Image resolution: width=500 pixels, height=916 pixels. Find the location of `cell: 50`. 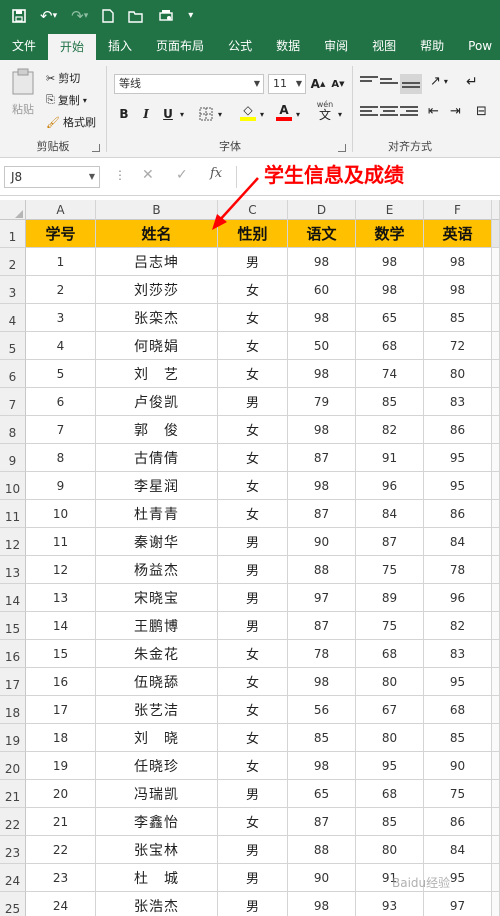

cell: 50 is located at coordinates (322, 346).